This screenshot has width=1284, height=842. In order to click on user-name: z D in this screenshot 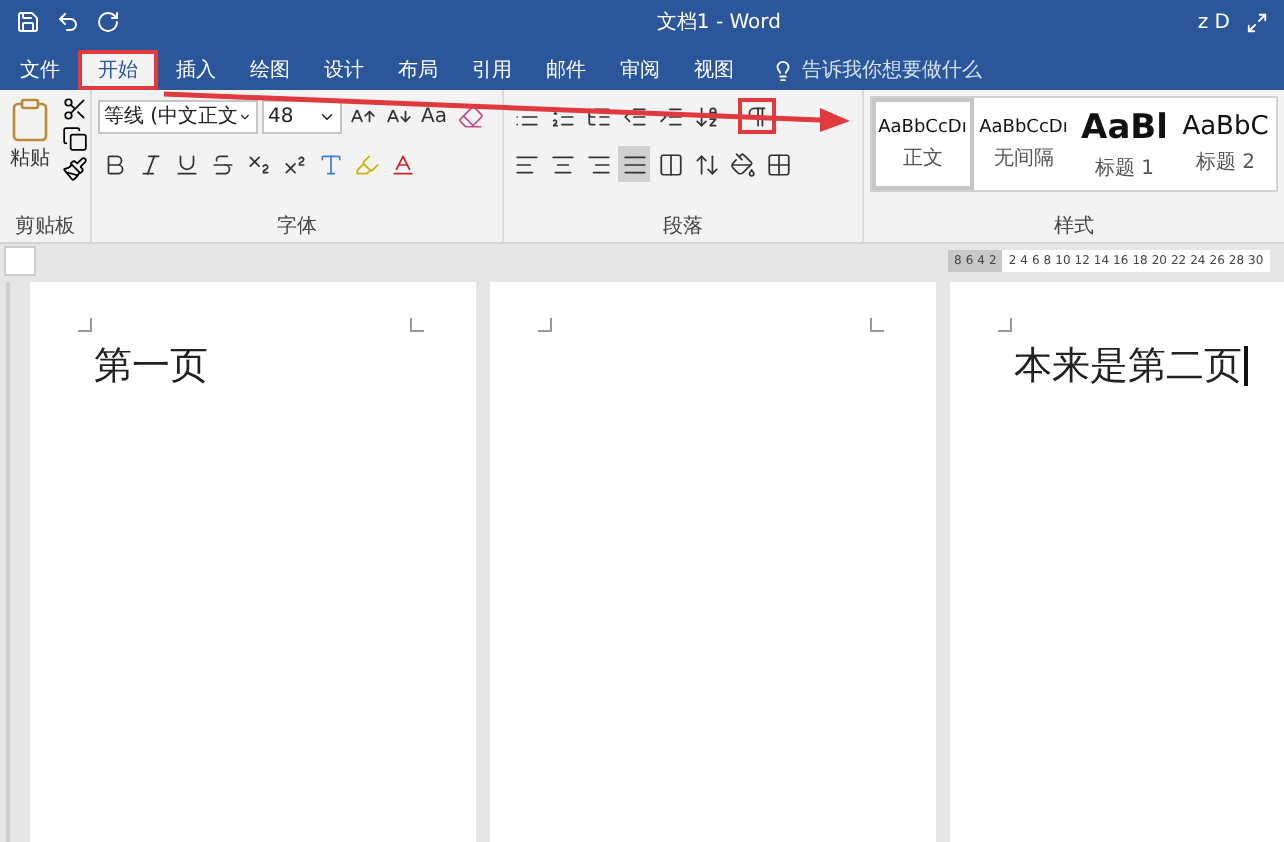, I will do `click(1213, 22)`.